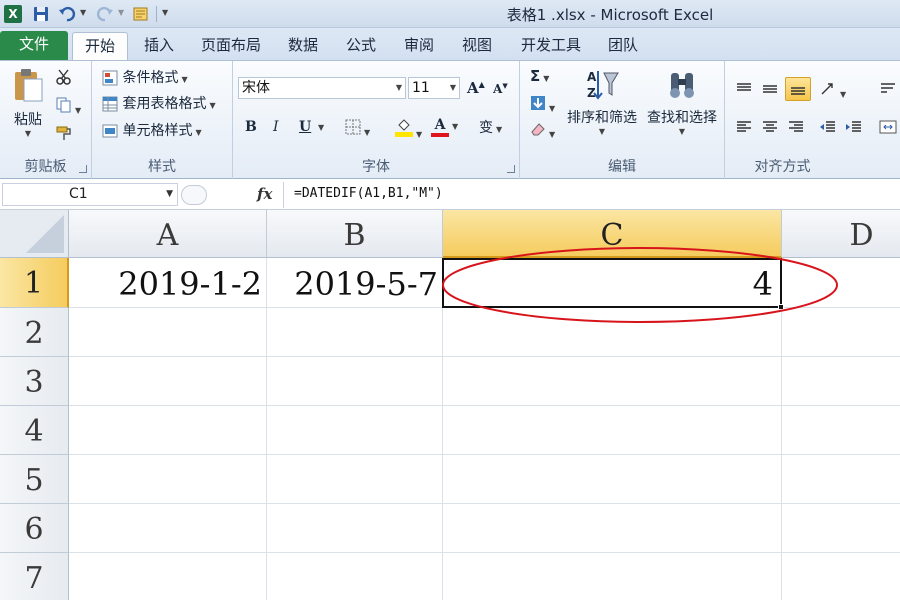 The height and width of the screenshot is (600, 900). I want to click on paste-button: 粘贴 ▼, so click(28, 102).